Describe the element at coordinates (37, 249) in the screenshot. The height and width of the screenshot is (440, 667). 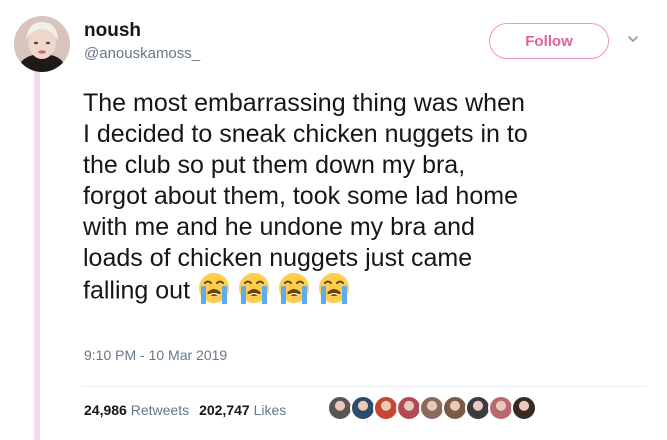
I see `tweet-frame-accent` at that location.